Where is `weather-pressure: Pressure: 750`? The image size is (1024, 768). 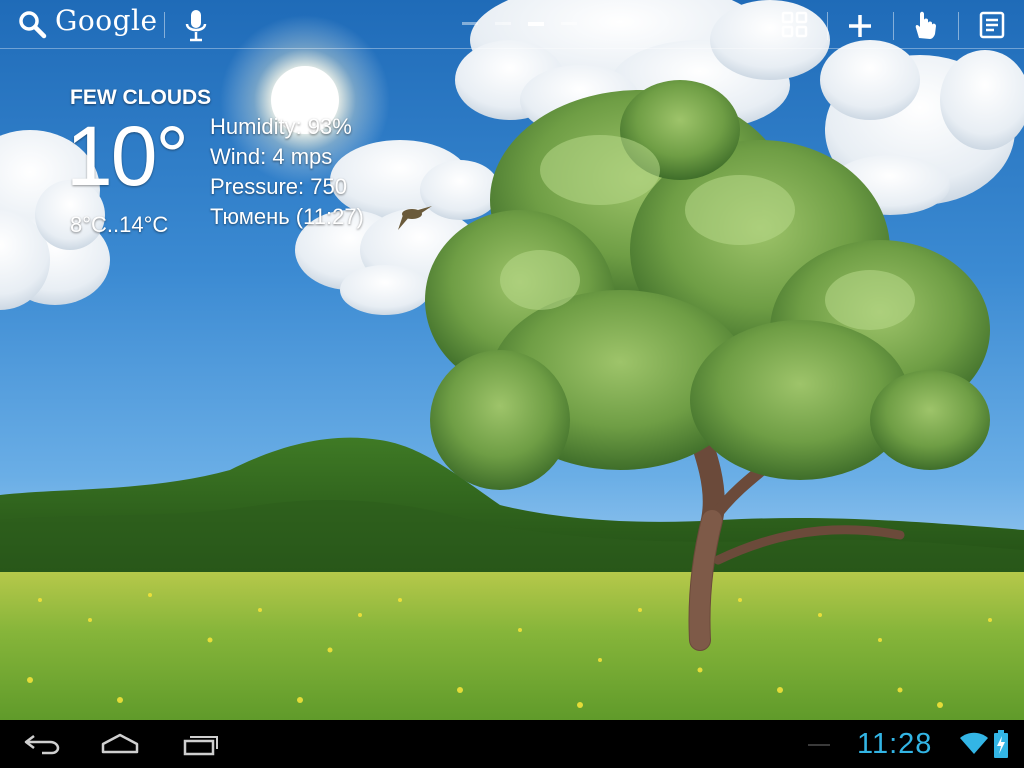
weather-pressure: Pressure: 750 is located at coordinates (278, 186).